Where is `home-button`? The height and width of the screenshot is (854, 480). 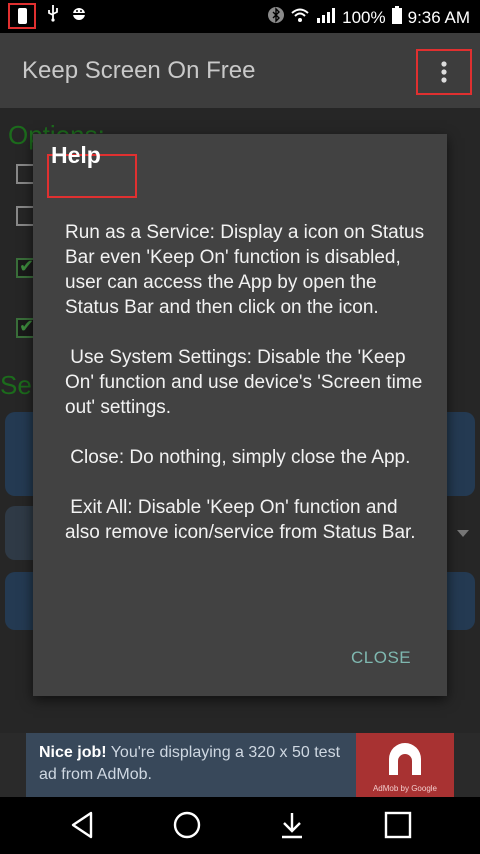
home-button is located at coordinates (187, 825).